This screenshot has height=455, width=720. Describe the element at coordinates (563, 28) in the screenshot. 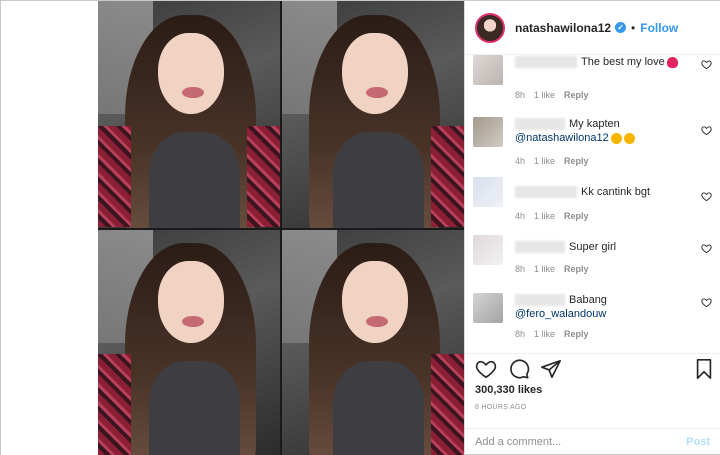

I see `username-link: natashawilona12` at that location.